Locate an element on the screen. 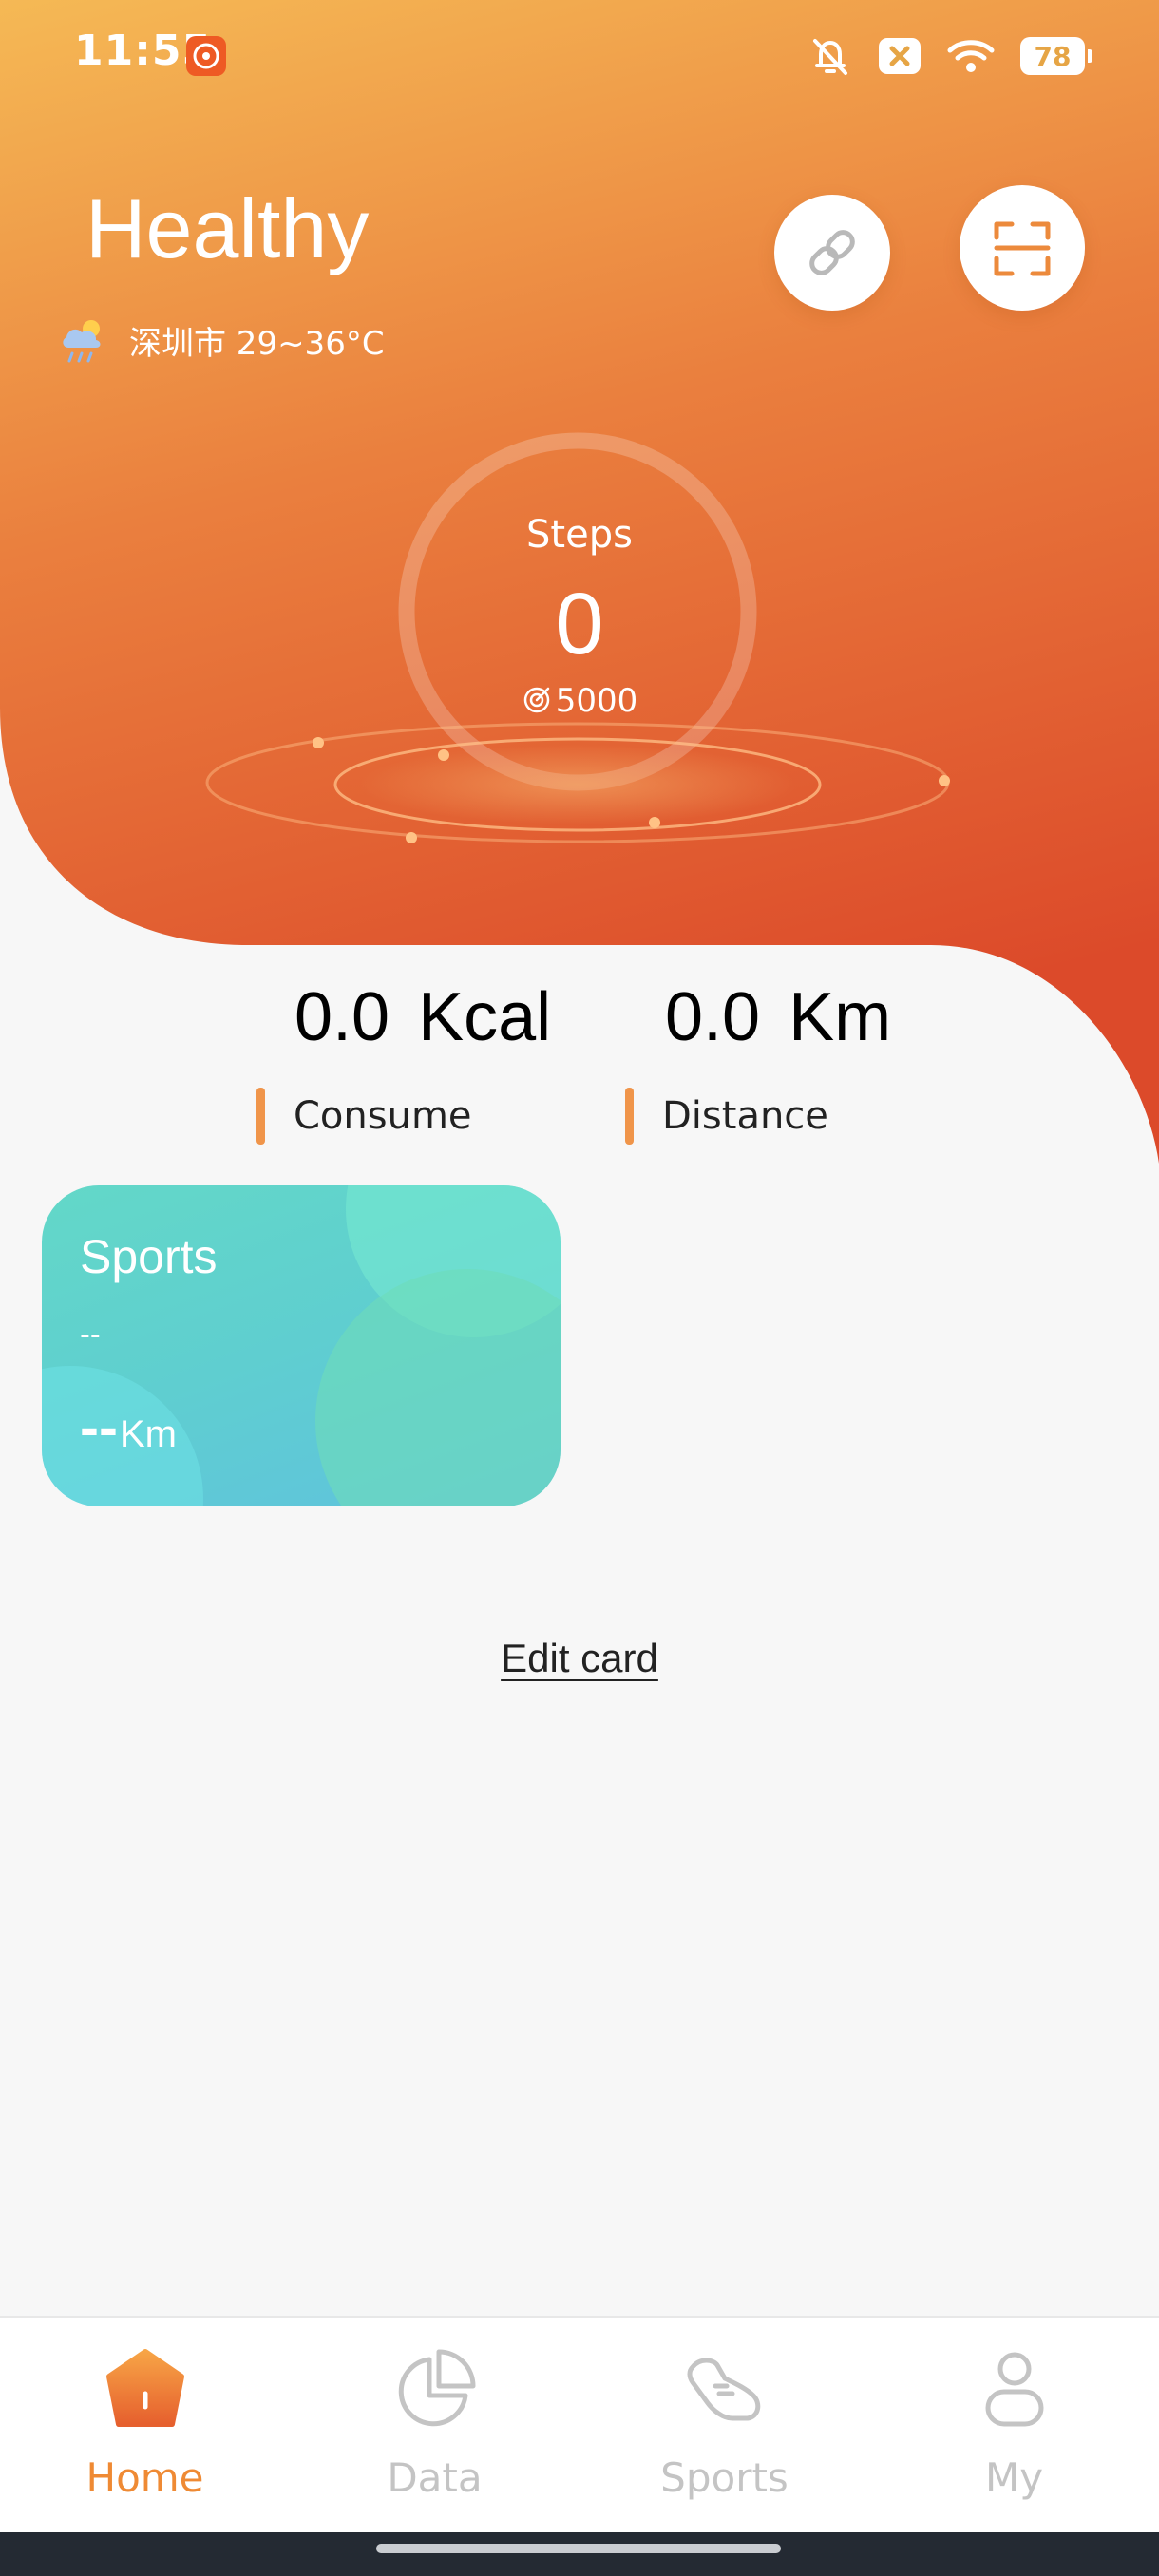 This screenshot has height=2576, width=1159. consume-label: Consume is located at coordinates (383, 1116).